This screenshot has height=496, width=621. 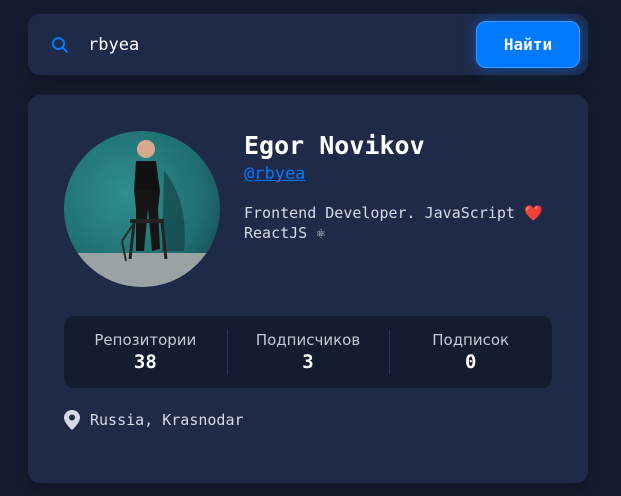 What do you see at coordinates (167, 420) in the screenshot?
I see `location-text: Russia, Krasnodar` at bounding box center [167, 420].